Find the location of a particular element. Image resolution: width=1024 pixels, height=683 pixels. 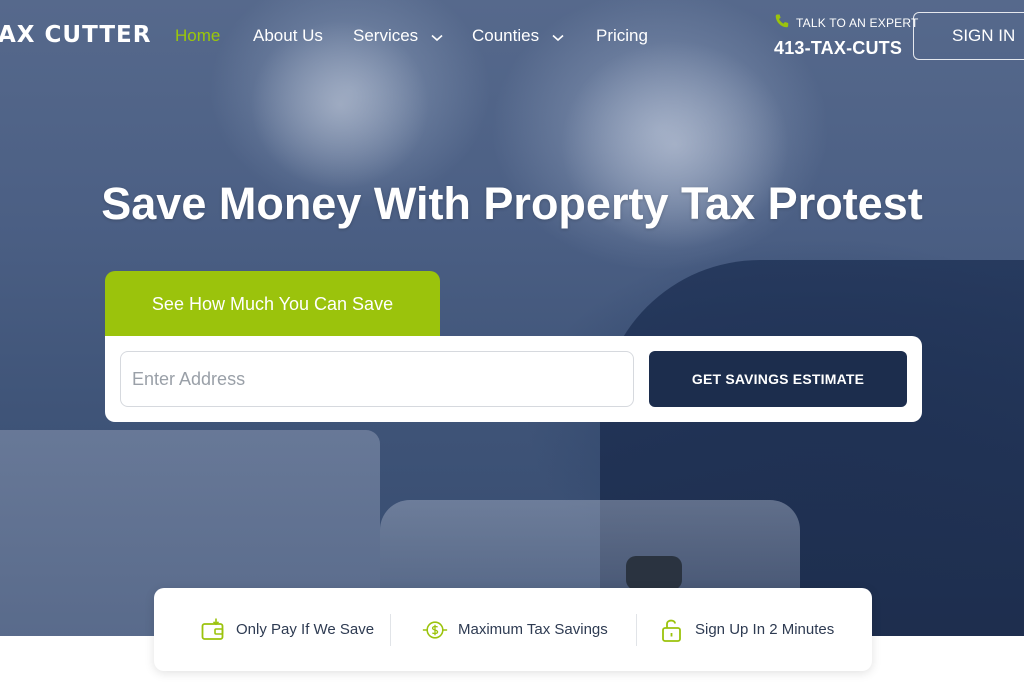

nav-item-pricing: Pricing is located at coordinates (622, 36).